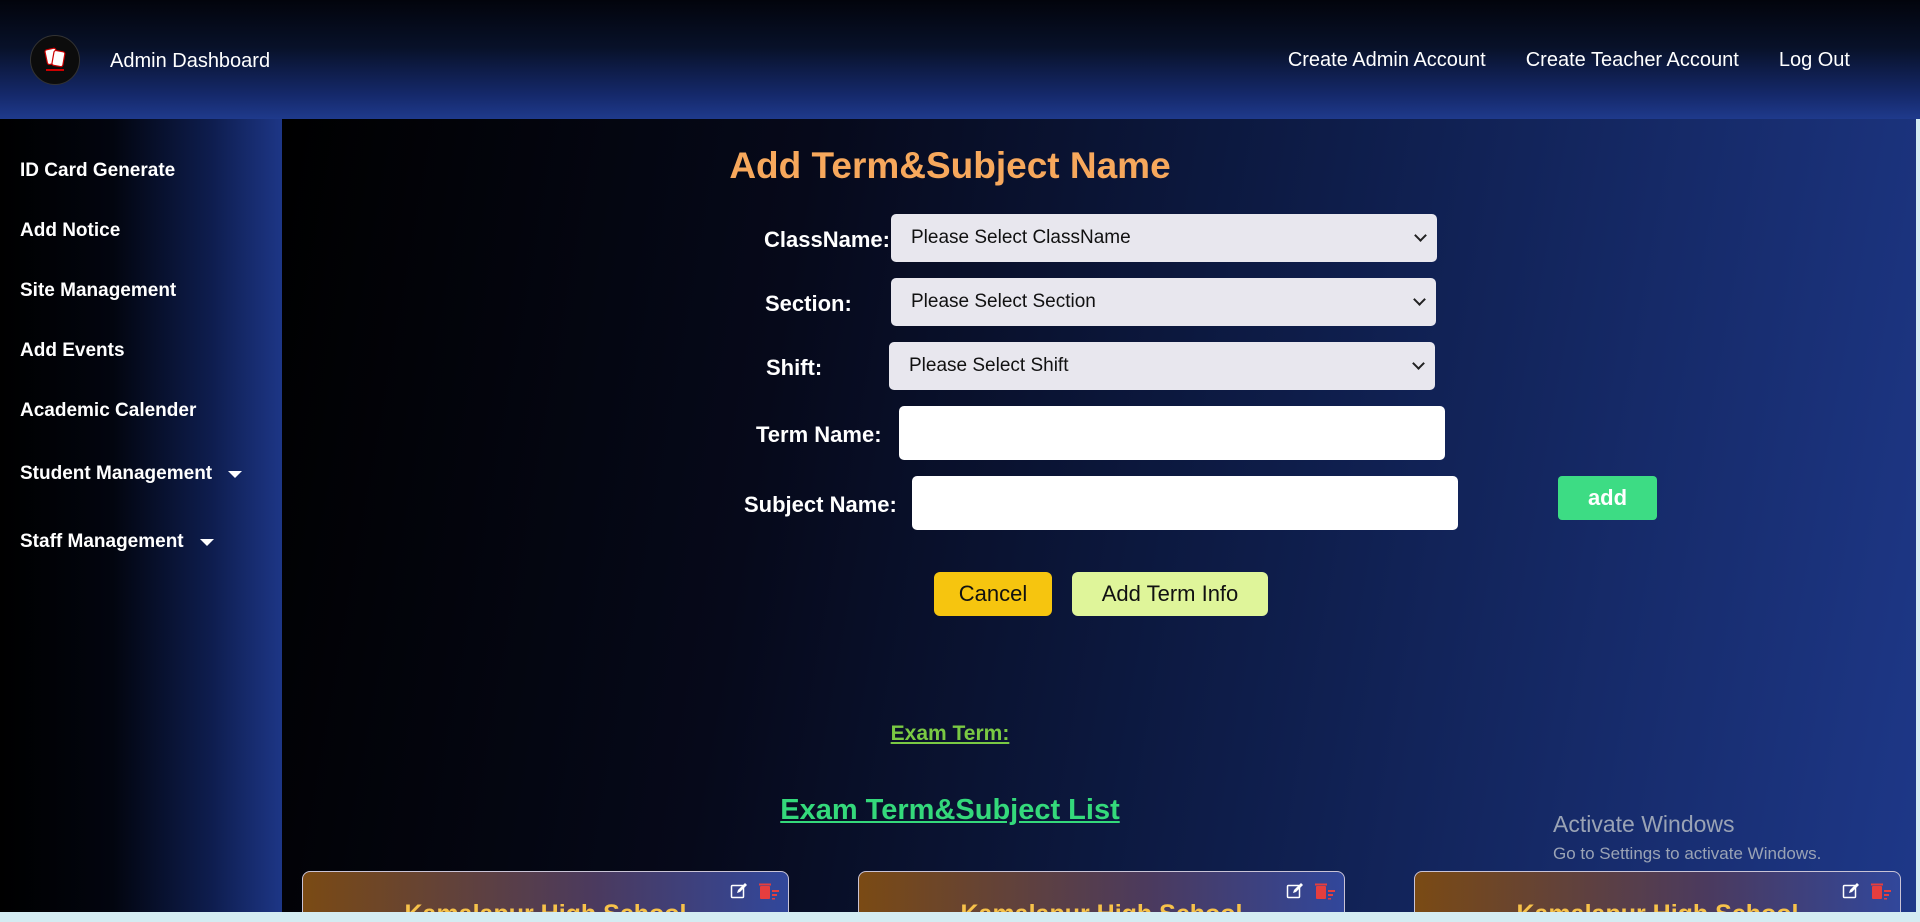 This screenshot has width=1920, height=922. Describe the element at coordinates (827, 239) in the screenshot. I see `classname-label: ClassName:` at that location.